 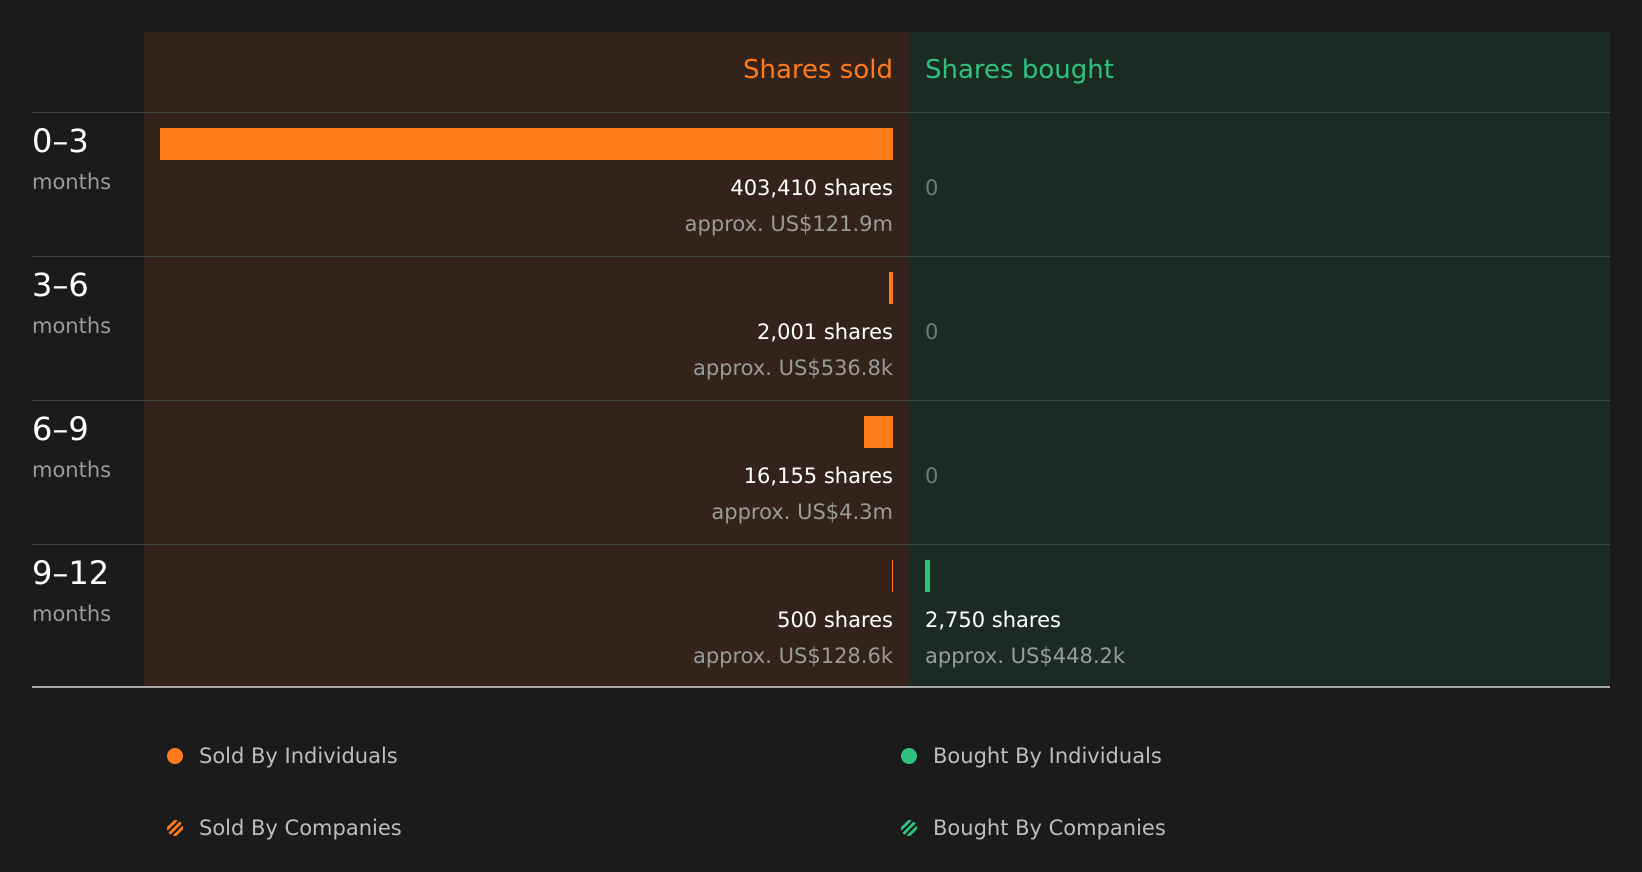 I want to click on shares-sold-header: Shares sold, so click(x=817, y=70).